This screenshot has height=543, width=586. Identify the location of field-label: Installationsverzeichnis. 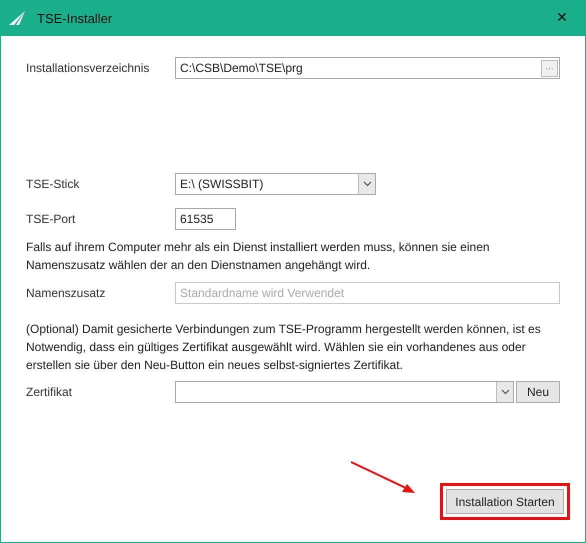
(88, 68).